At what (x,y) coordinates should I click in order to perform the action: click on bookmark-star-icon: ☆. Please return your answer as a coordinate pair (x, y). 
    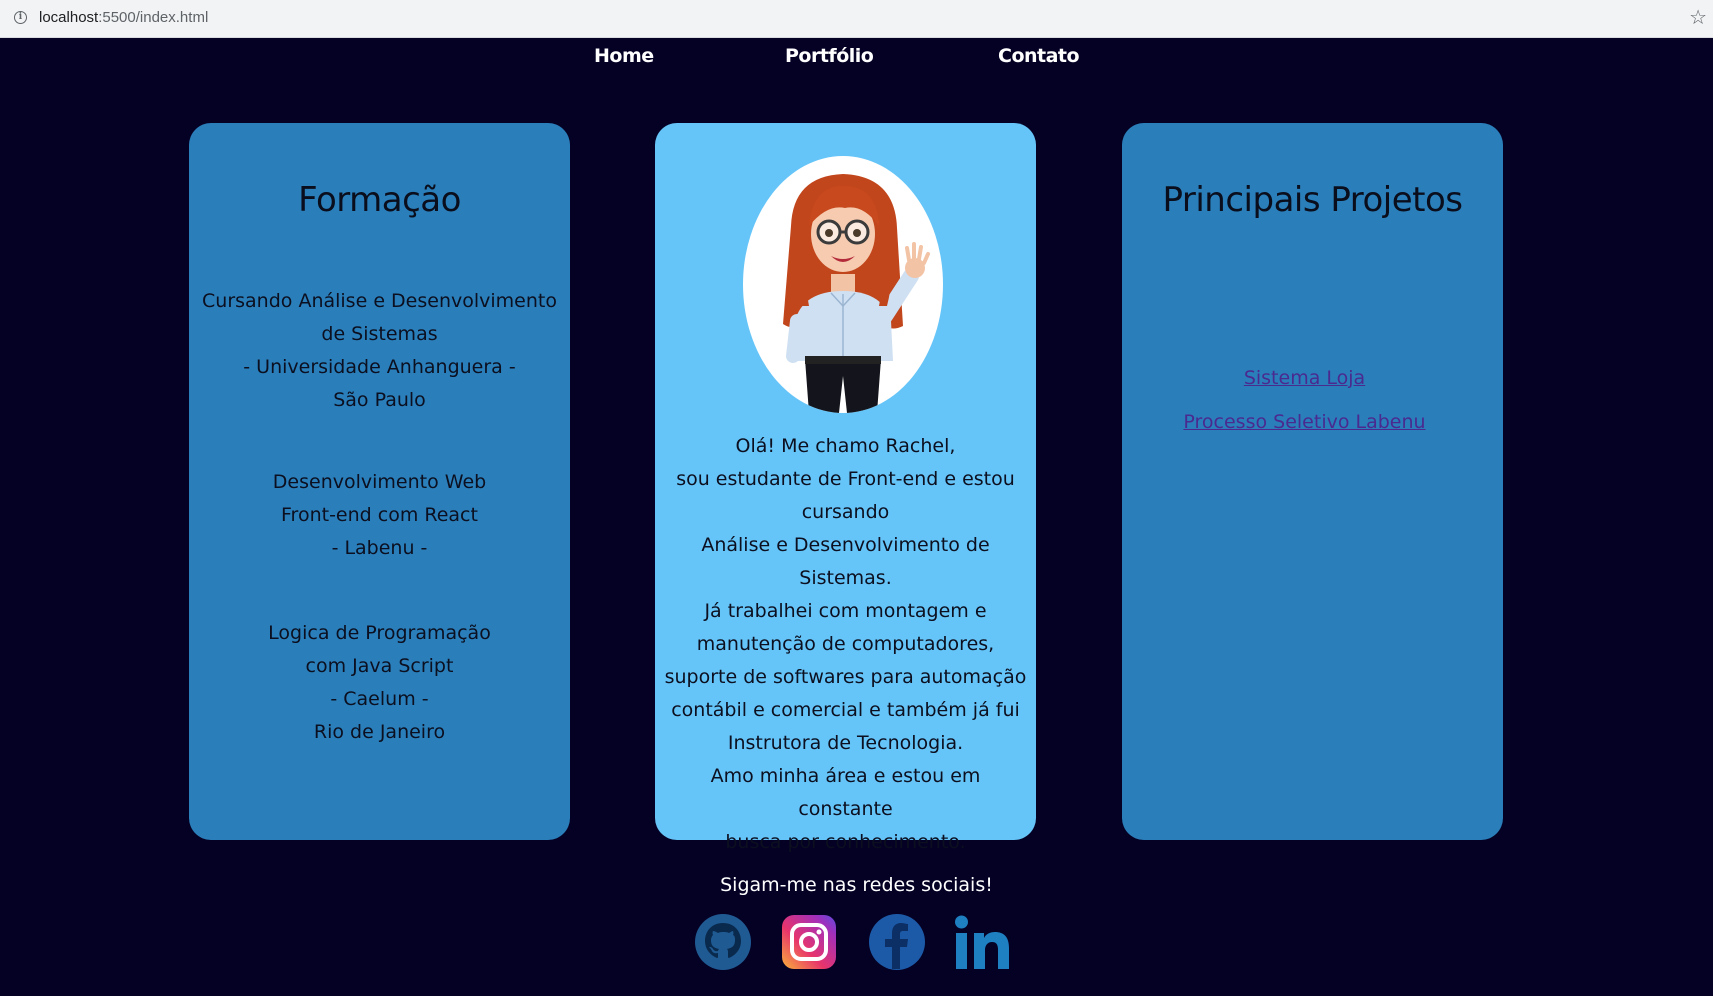
    Looking at the image, I should click on (1698, 17).